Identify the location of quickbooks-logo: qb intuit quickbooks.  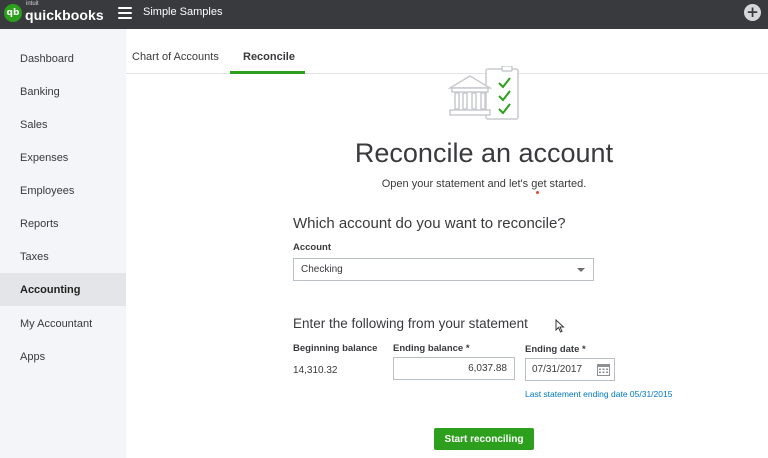
(54, 12).